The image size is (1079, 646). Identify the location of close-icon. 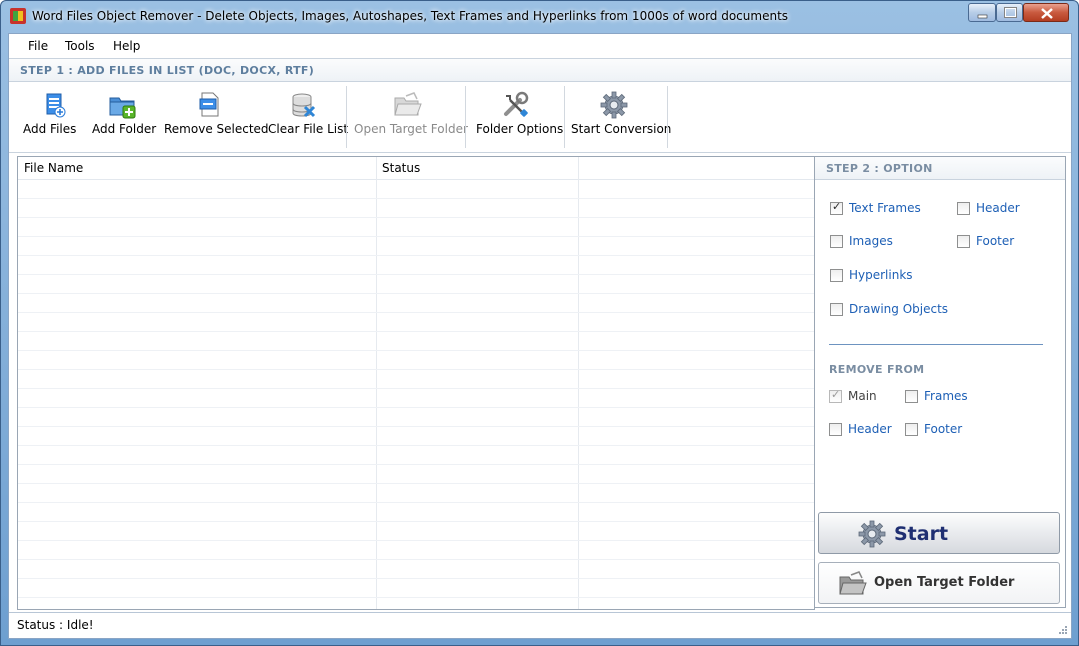
(1047, 13).